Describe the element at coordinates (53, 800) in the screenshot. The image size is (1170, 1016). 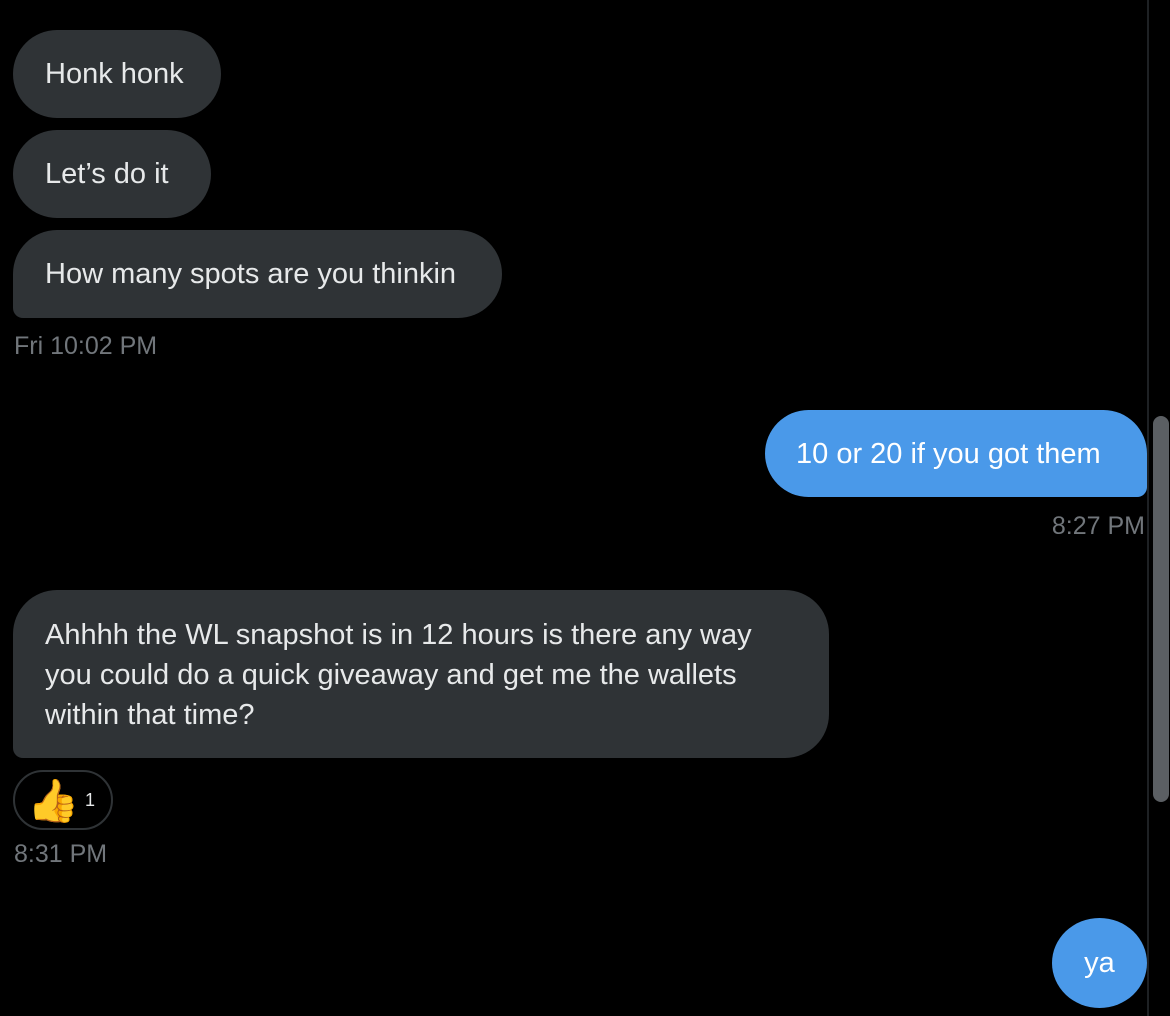
I see `thumbs-up-icon: 👍` at that location.